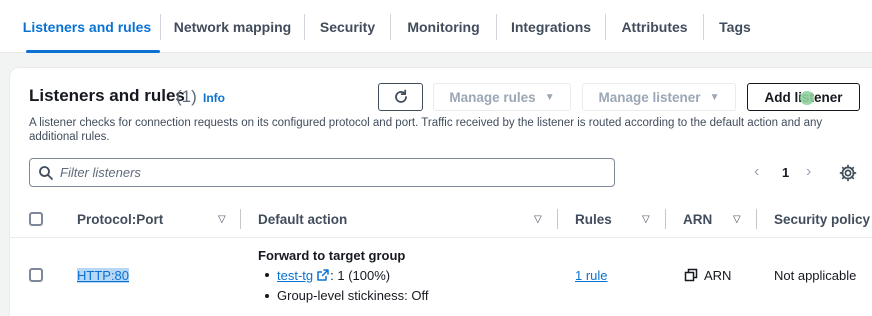 This screenshot has height=316, width=872. I want to click on manage-listener-button: Manage listener ▼, so click(659, 97).